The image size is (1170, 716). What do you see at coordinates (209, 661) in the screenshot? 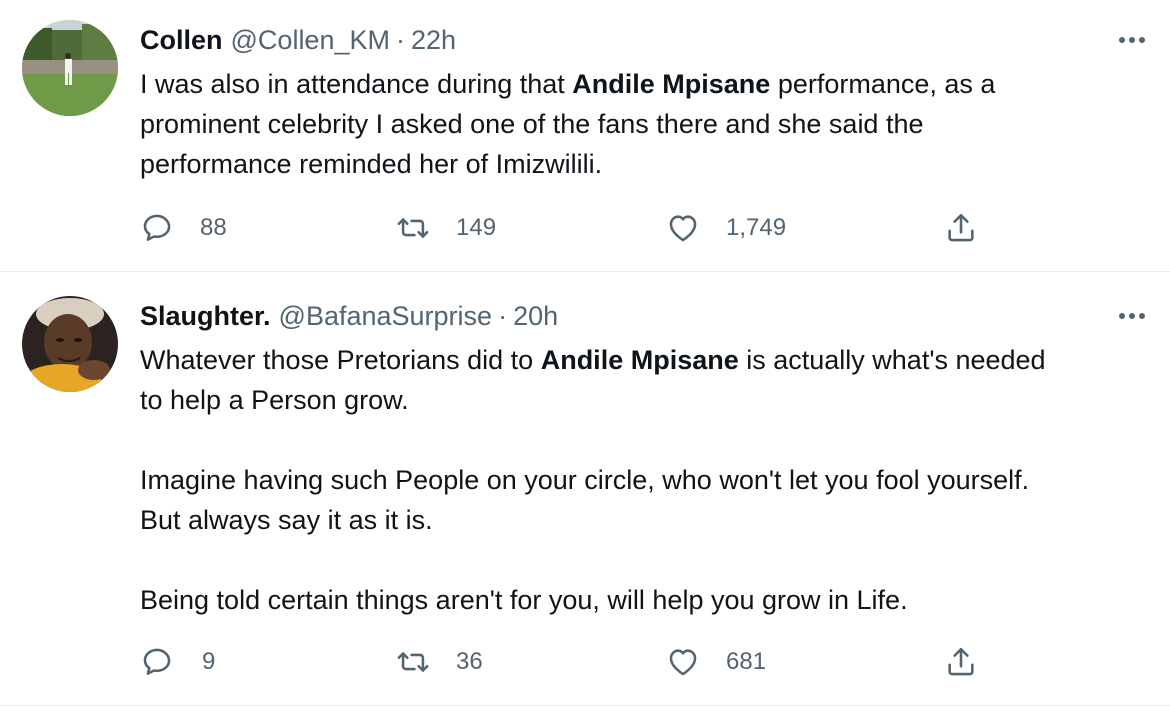
I see `reply-count: 9` at bounding box center [209, 661].